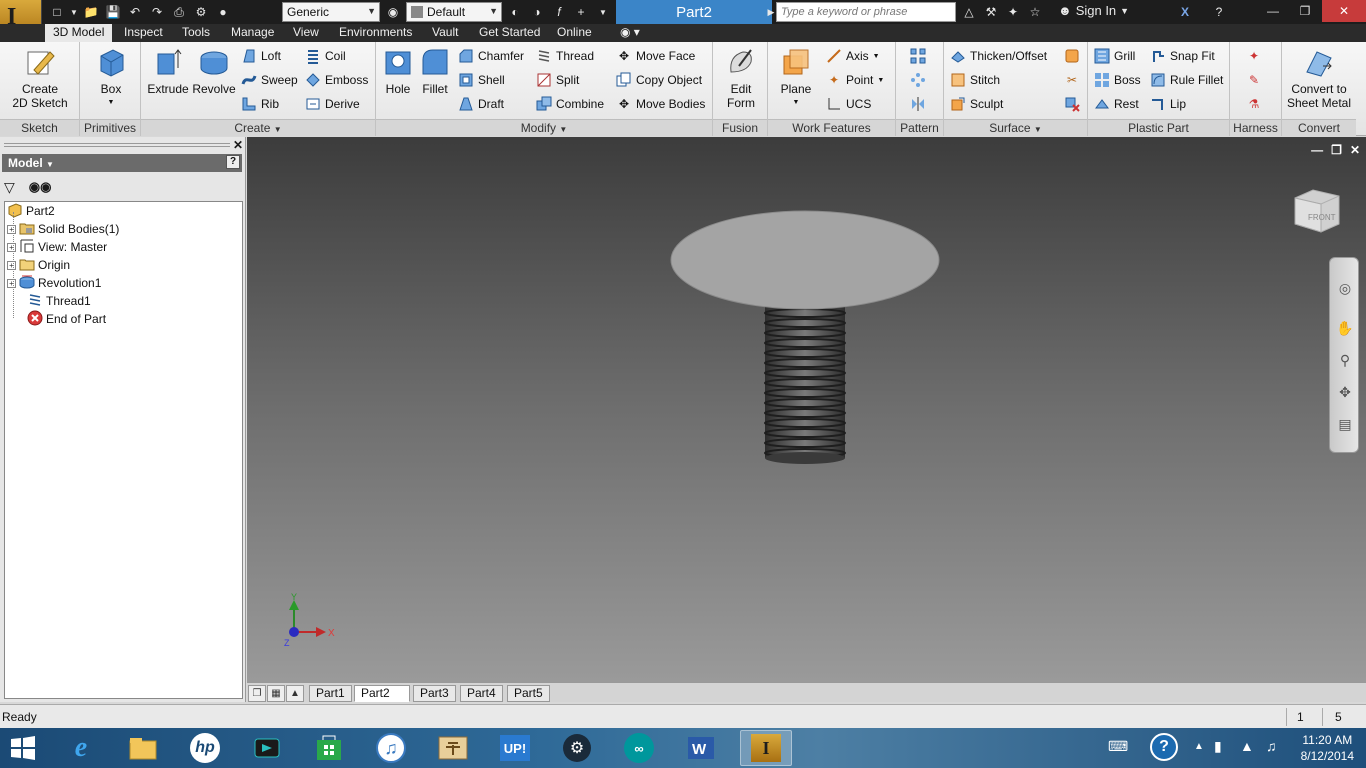 This screenshot has width=1366, height=768. I want to click on axis-button: Axis ▼, so click(853, 56).